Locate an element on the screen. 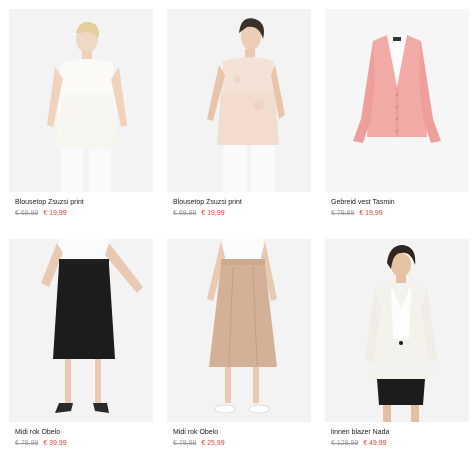  sale-price: € 39,99 is located at coordinates (55, 443).